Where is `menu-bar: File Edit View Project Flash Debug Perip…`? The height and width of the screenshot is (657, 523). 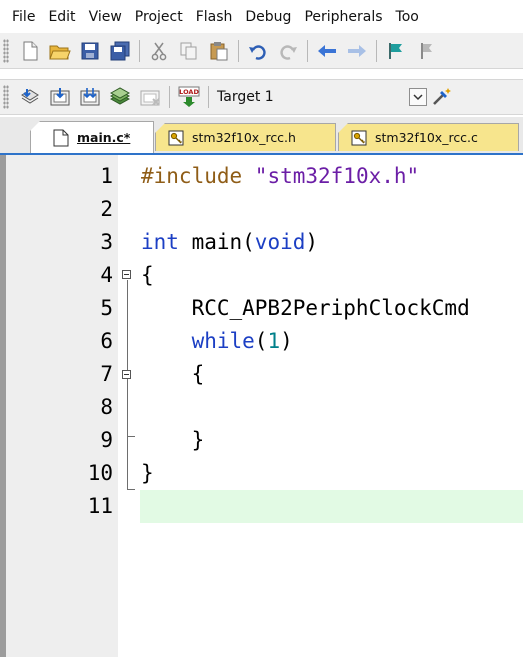 menu-bar: File Edit View Project Flash Debug Perip… is located at coordinates (261, 16).